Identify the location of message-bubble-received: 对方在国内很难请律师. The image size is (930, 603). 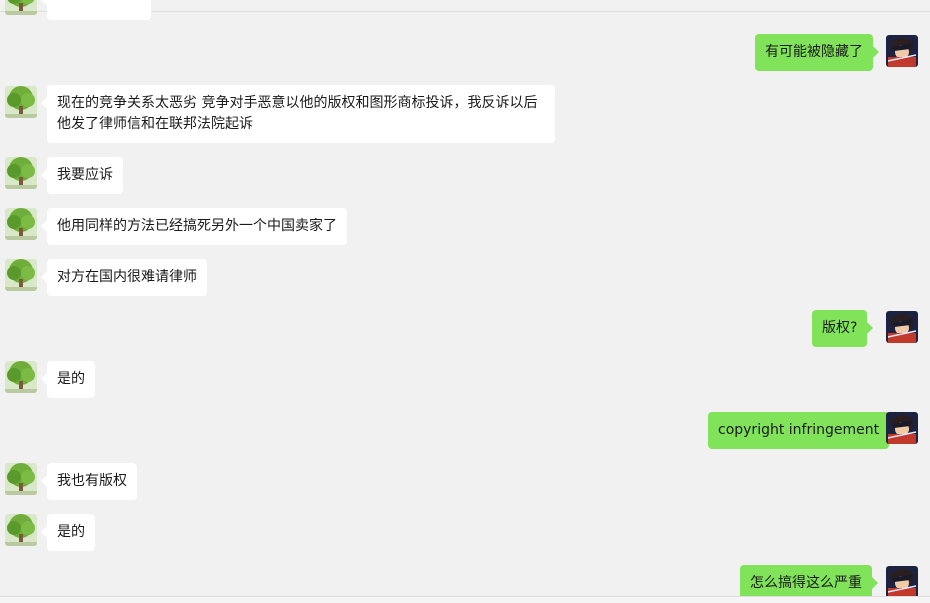
(124, 277).